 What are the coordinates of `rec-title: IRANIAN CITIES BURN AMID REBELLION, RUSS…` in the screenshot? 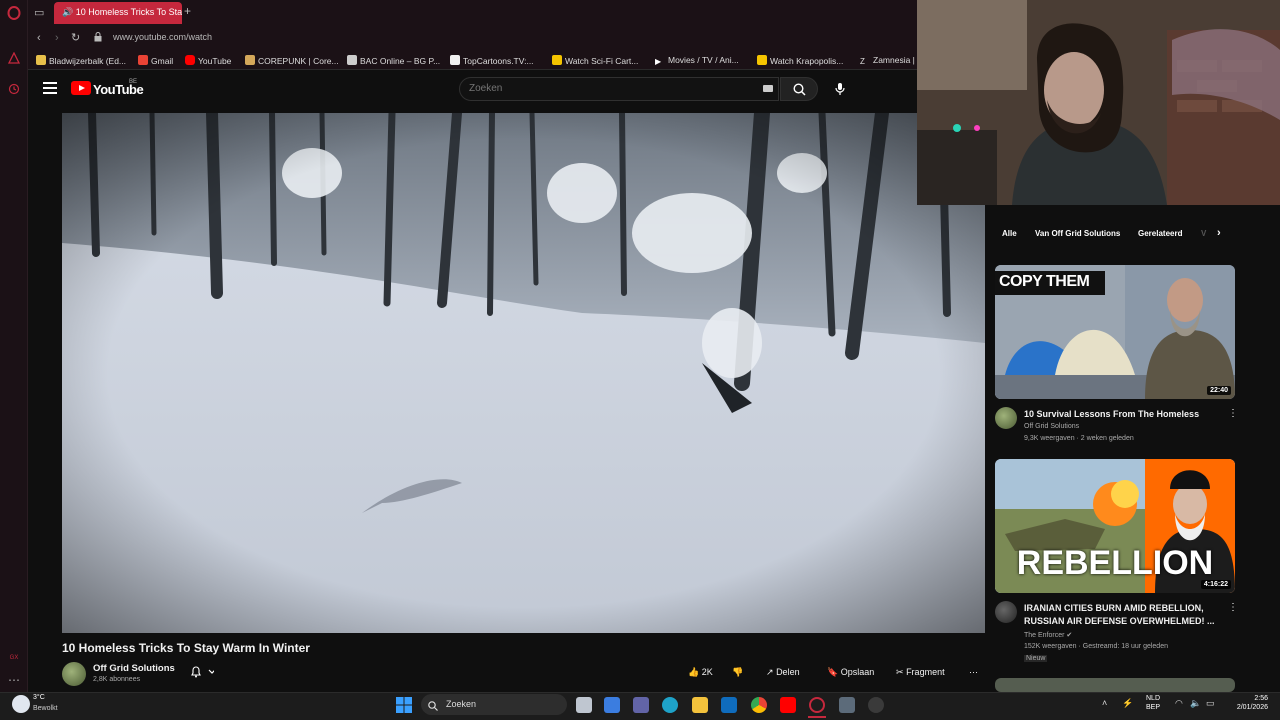 It's located at (1121, 615).